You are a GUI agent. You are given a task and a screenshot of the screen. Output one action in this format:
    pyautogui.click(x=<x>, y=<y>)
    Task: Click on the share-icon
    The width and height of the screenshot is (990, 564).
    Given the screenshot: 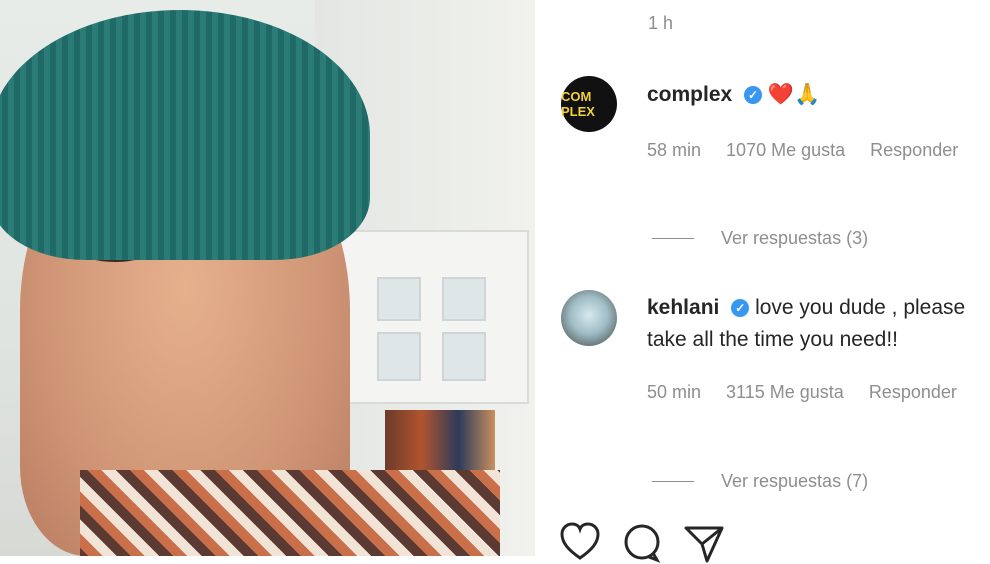 What is the action you would take?
    pyautogui.click(x=704, y=543)
    